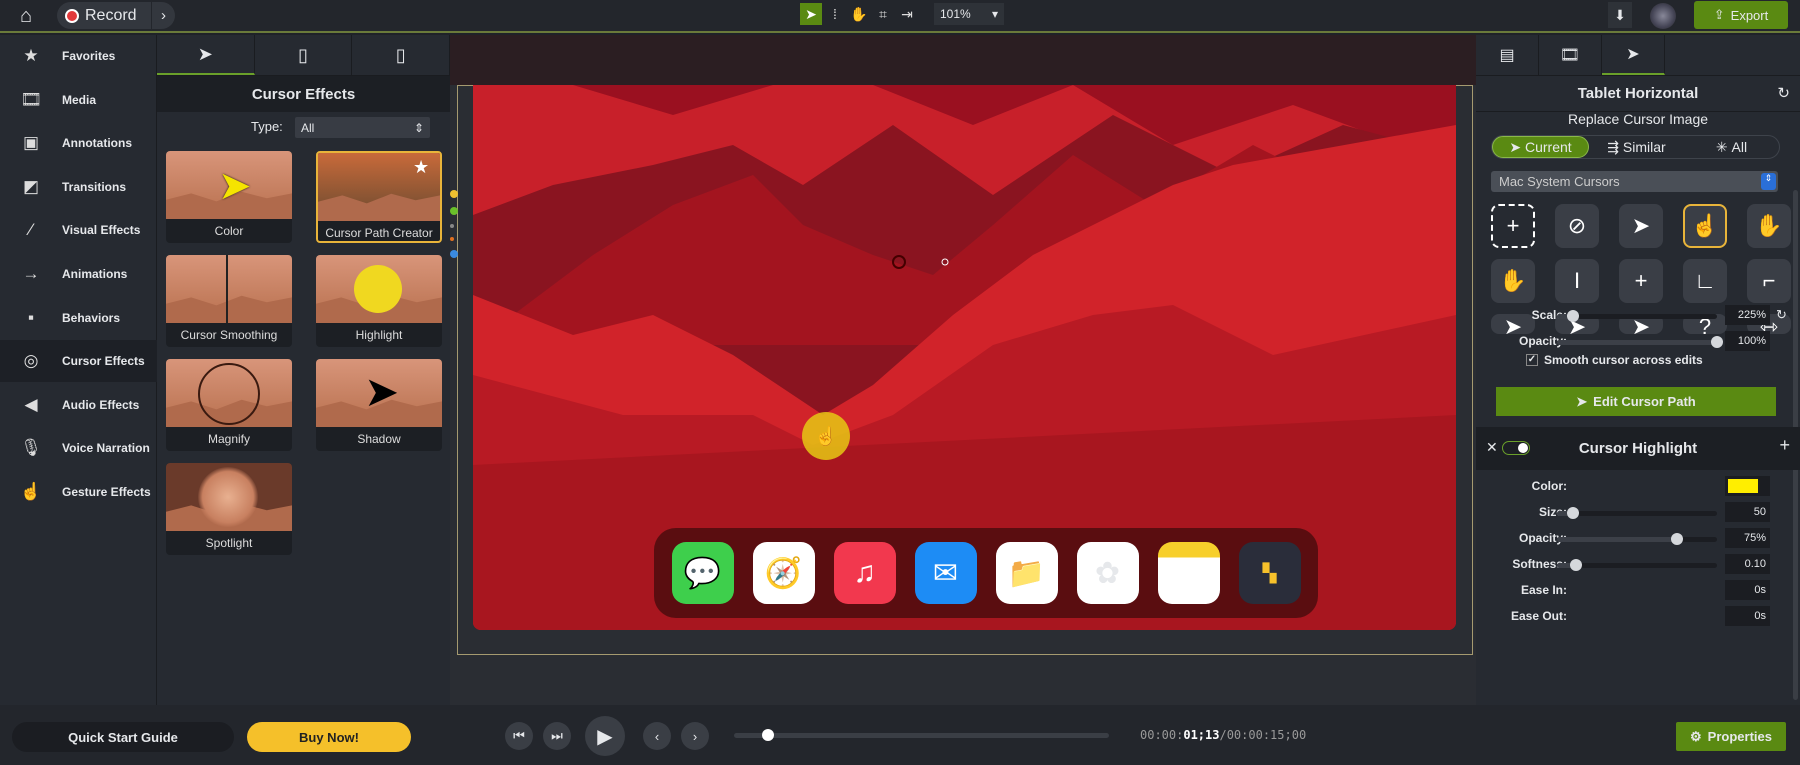  What do you see at coordinates (605, 736) in the screenshot?
I see `play-button: ▶` at bounding box center [605, 736].